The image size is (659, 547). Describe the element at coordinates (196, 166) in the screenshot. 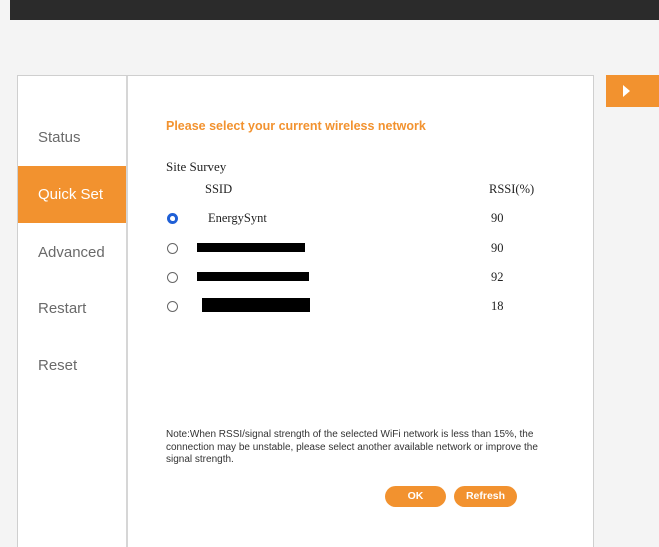

I see `site-survey-label: Site Survey` at that location.